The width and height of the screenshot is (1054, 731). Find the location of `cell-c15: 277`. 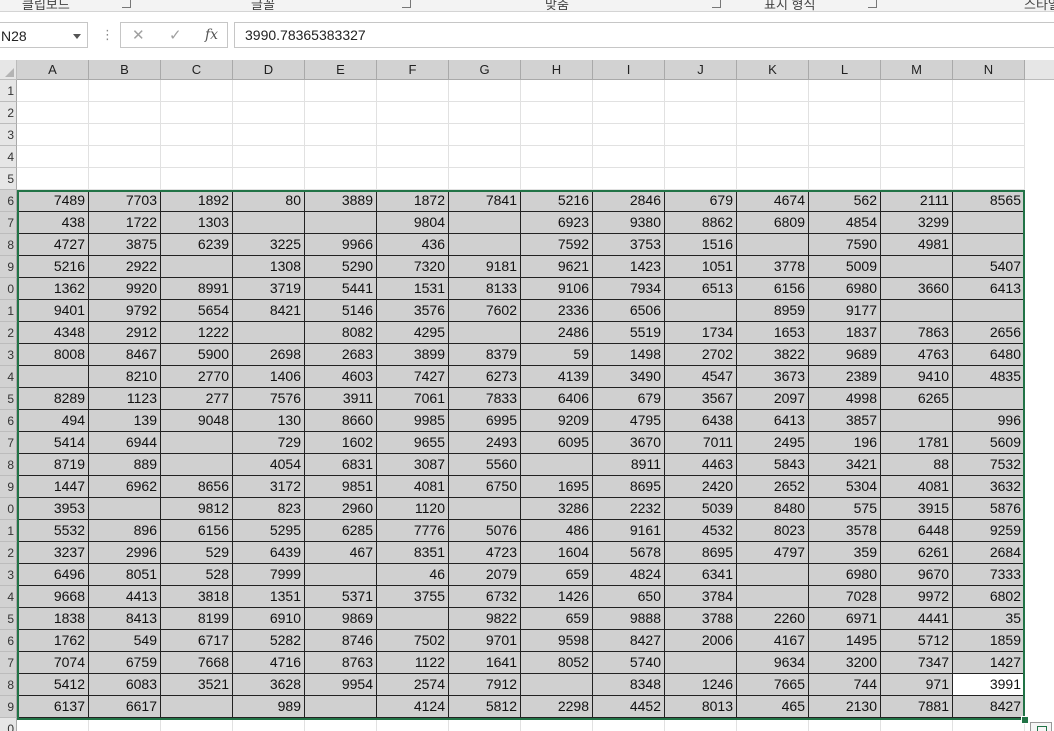

cell-c15: 277 is located at coordinates (197, 399).